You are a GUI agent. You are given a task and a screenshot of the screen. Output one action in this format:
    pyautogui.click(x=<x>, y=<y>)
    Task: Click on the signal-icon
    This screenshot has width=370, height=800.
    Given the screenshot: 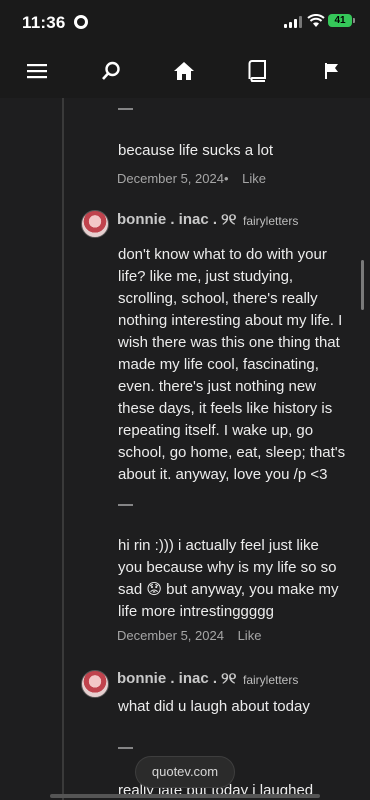 What is the action you would take?
    pyautogui.click(x=293, y=22)
    